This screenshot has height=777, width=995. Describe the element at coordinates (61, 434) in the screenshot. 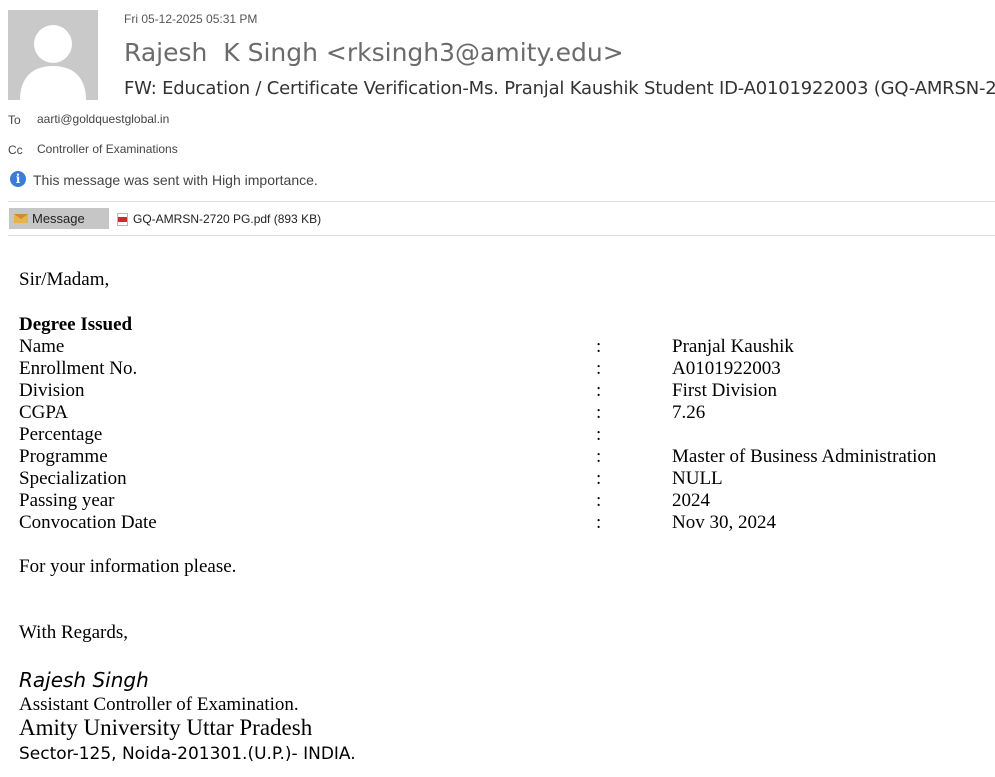

I see `field-label: Percentage` at that location.